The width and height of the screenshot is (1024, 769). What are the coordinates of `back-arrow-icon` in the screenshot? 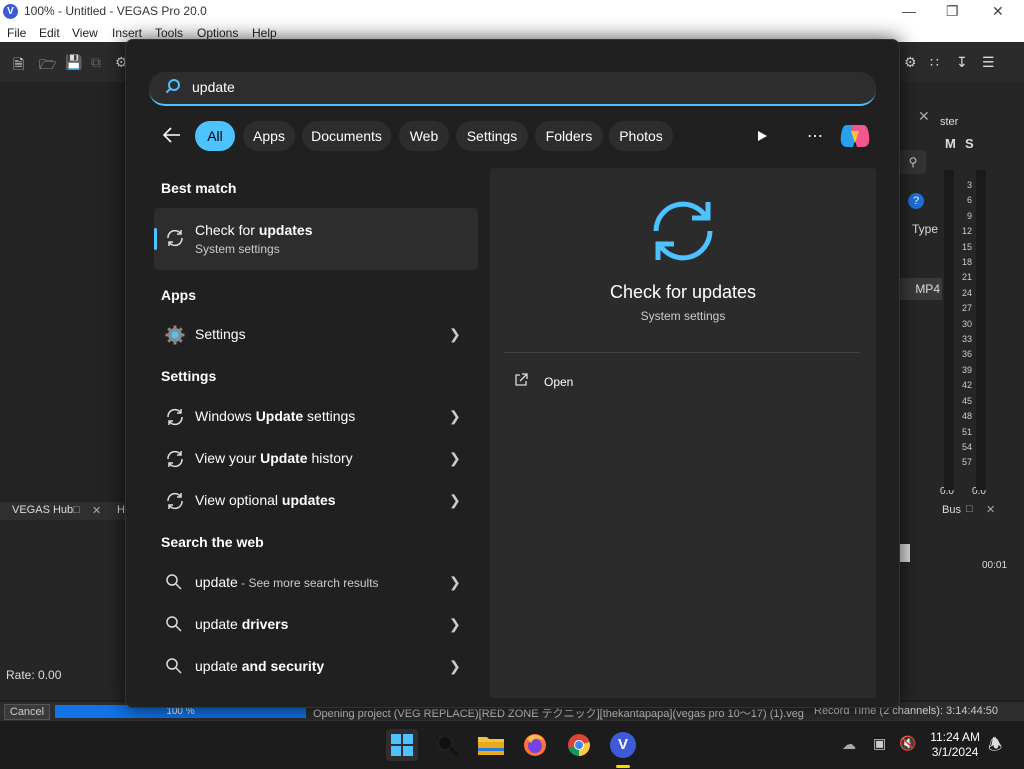 It's located at (172, 135).